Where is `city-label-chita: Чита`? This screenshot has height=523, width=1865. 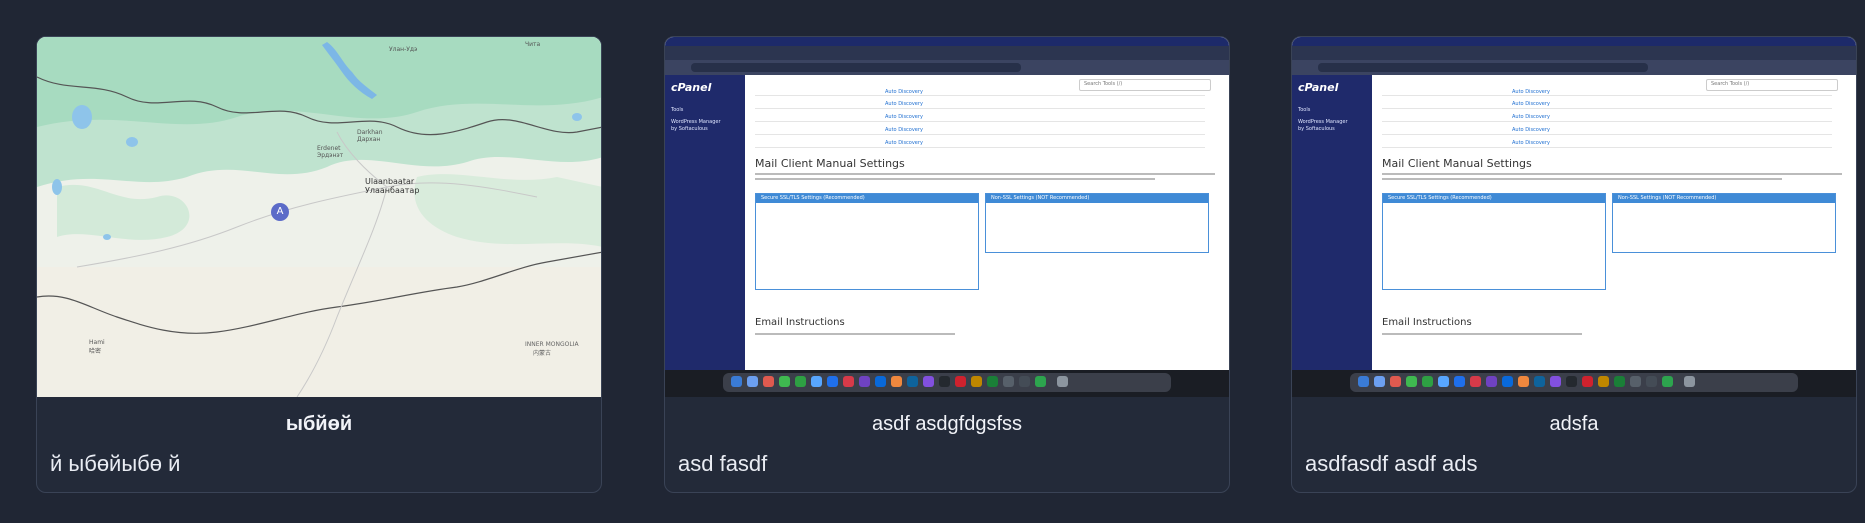
city-label-chita: Чита is located at coordinates (533, 44).